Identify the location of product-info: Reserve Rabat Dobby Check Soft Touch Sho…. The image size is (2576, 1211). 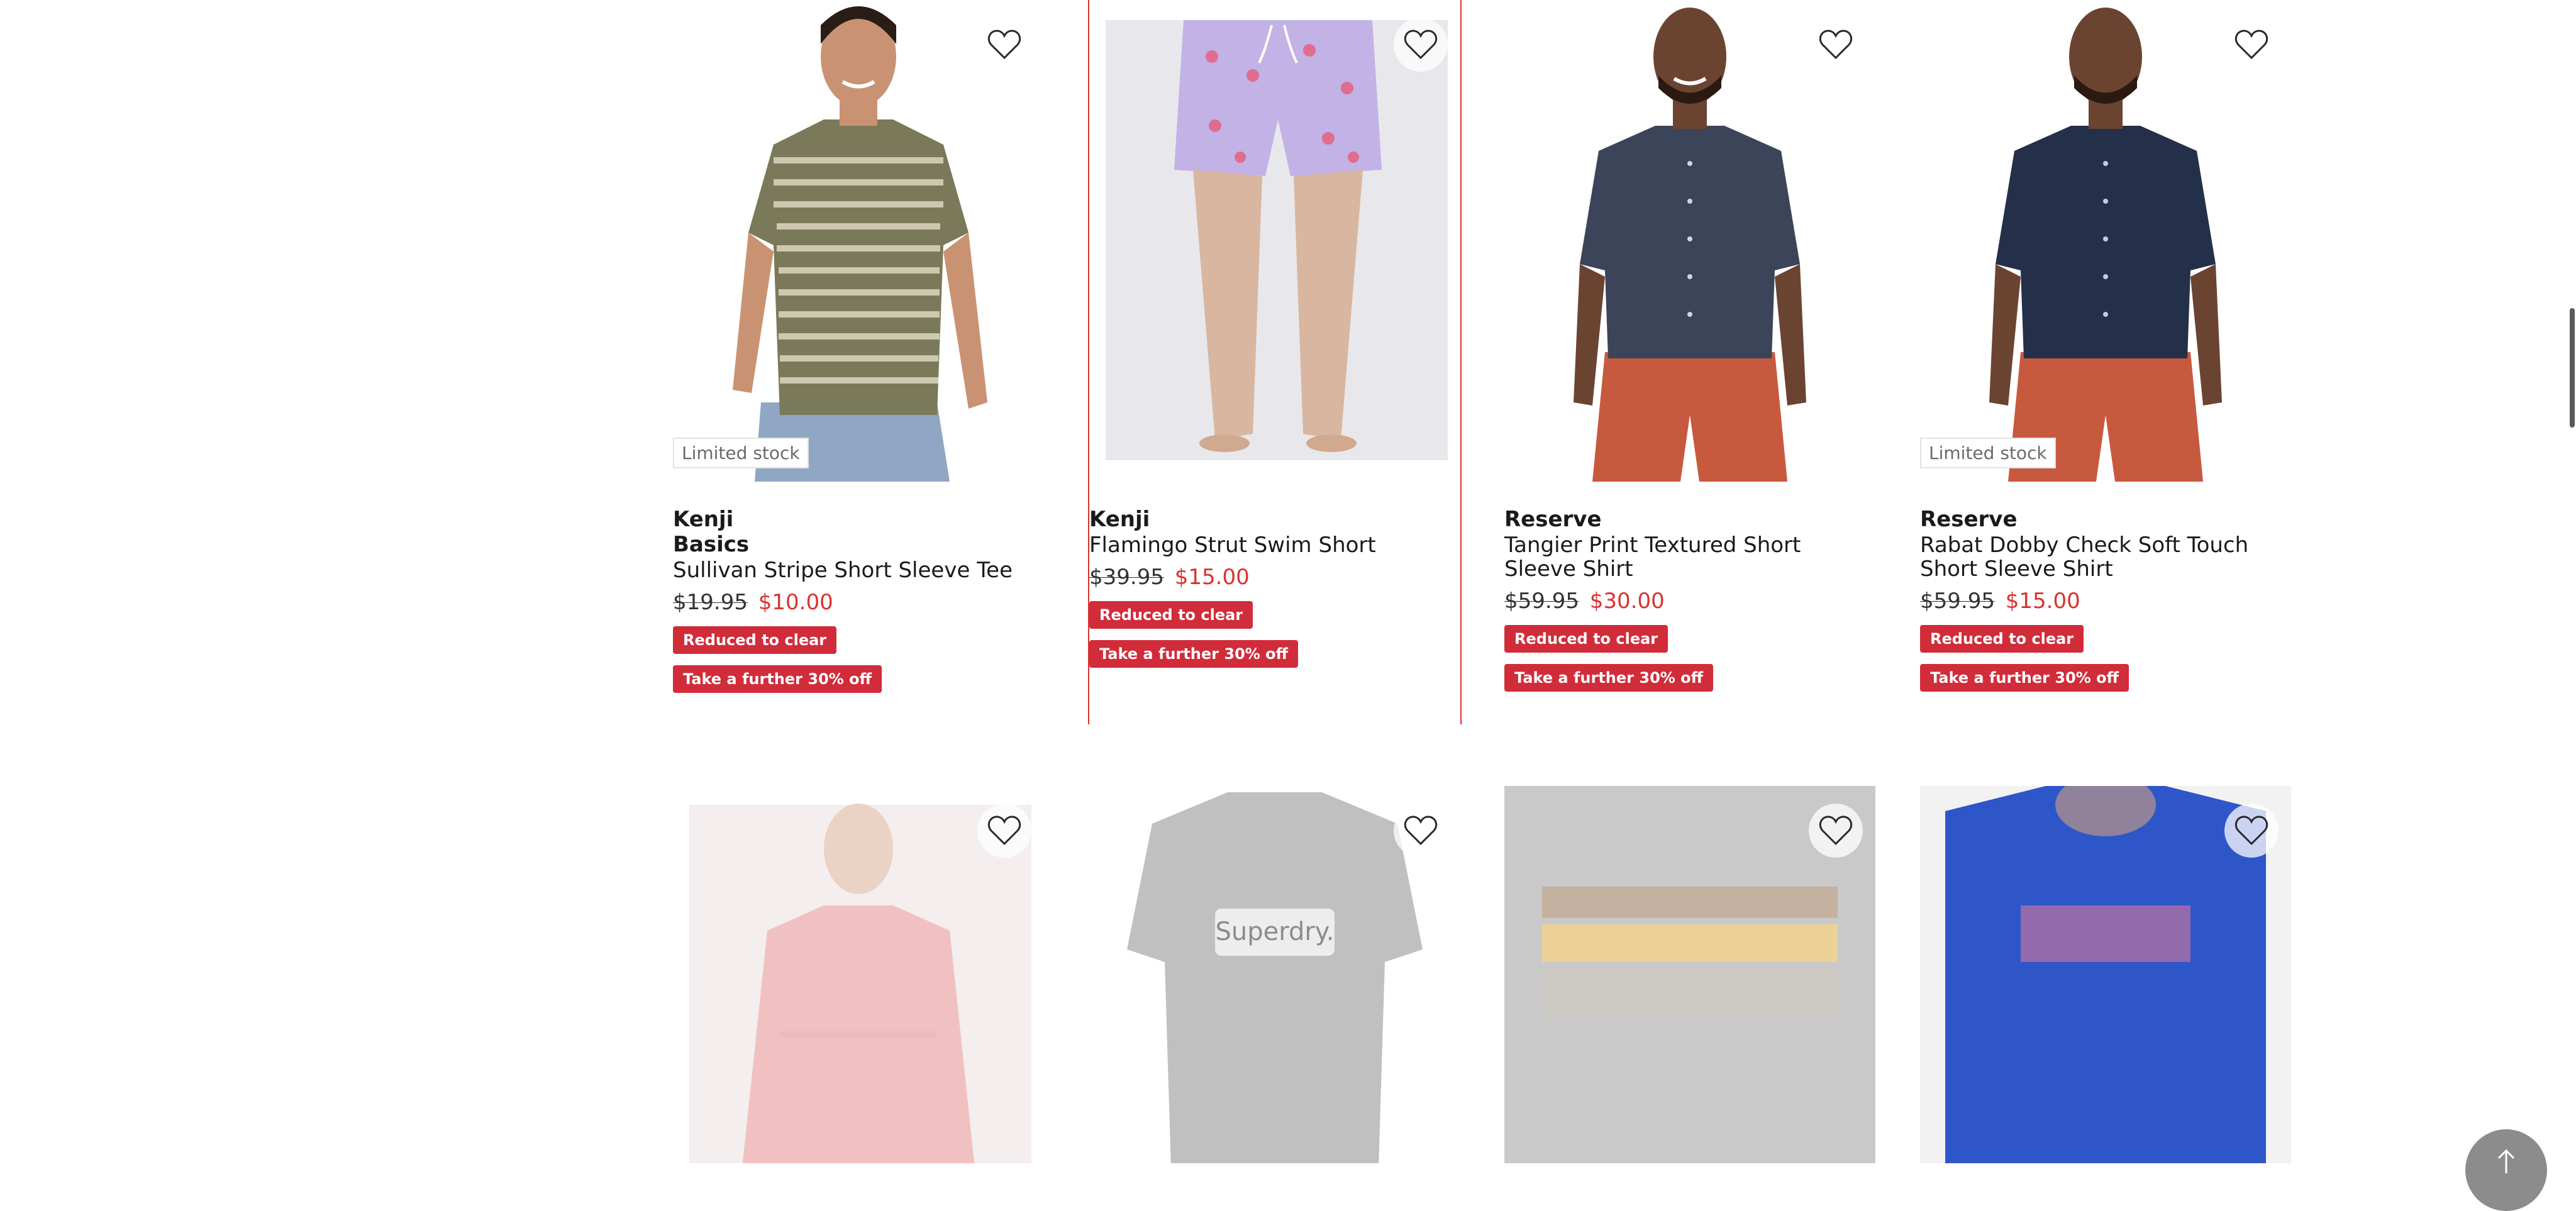
(2105, 599).